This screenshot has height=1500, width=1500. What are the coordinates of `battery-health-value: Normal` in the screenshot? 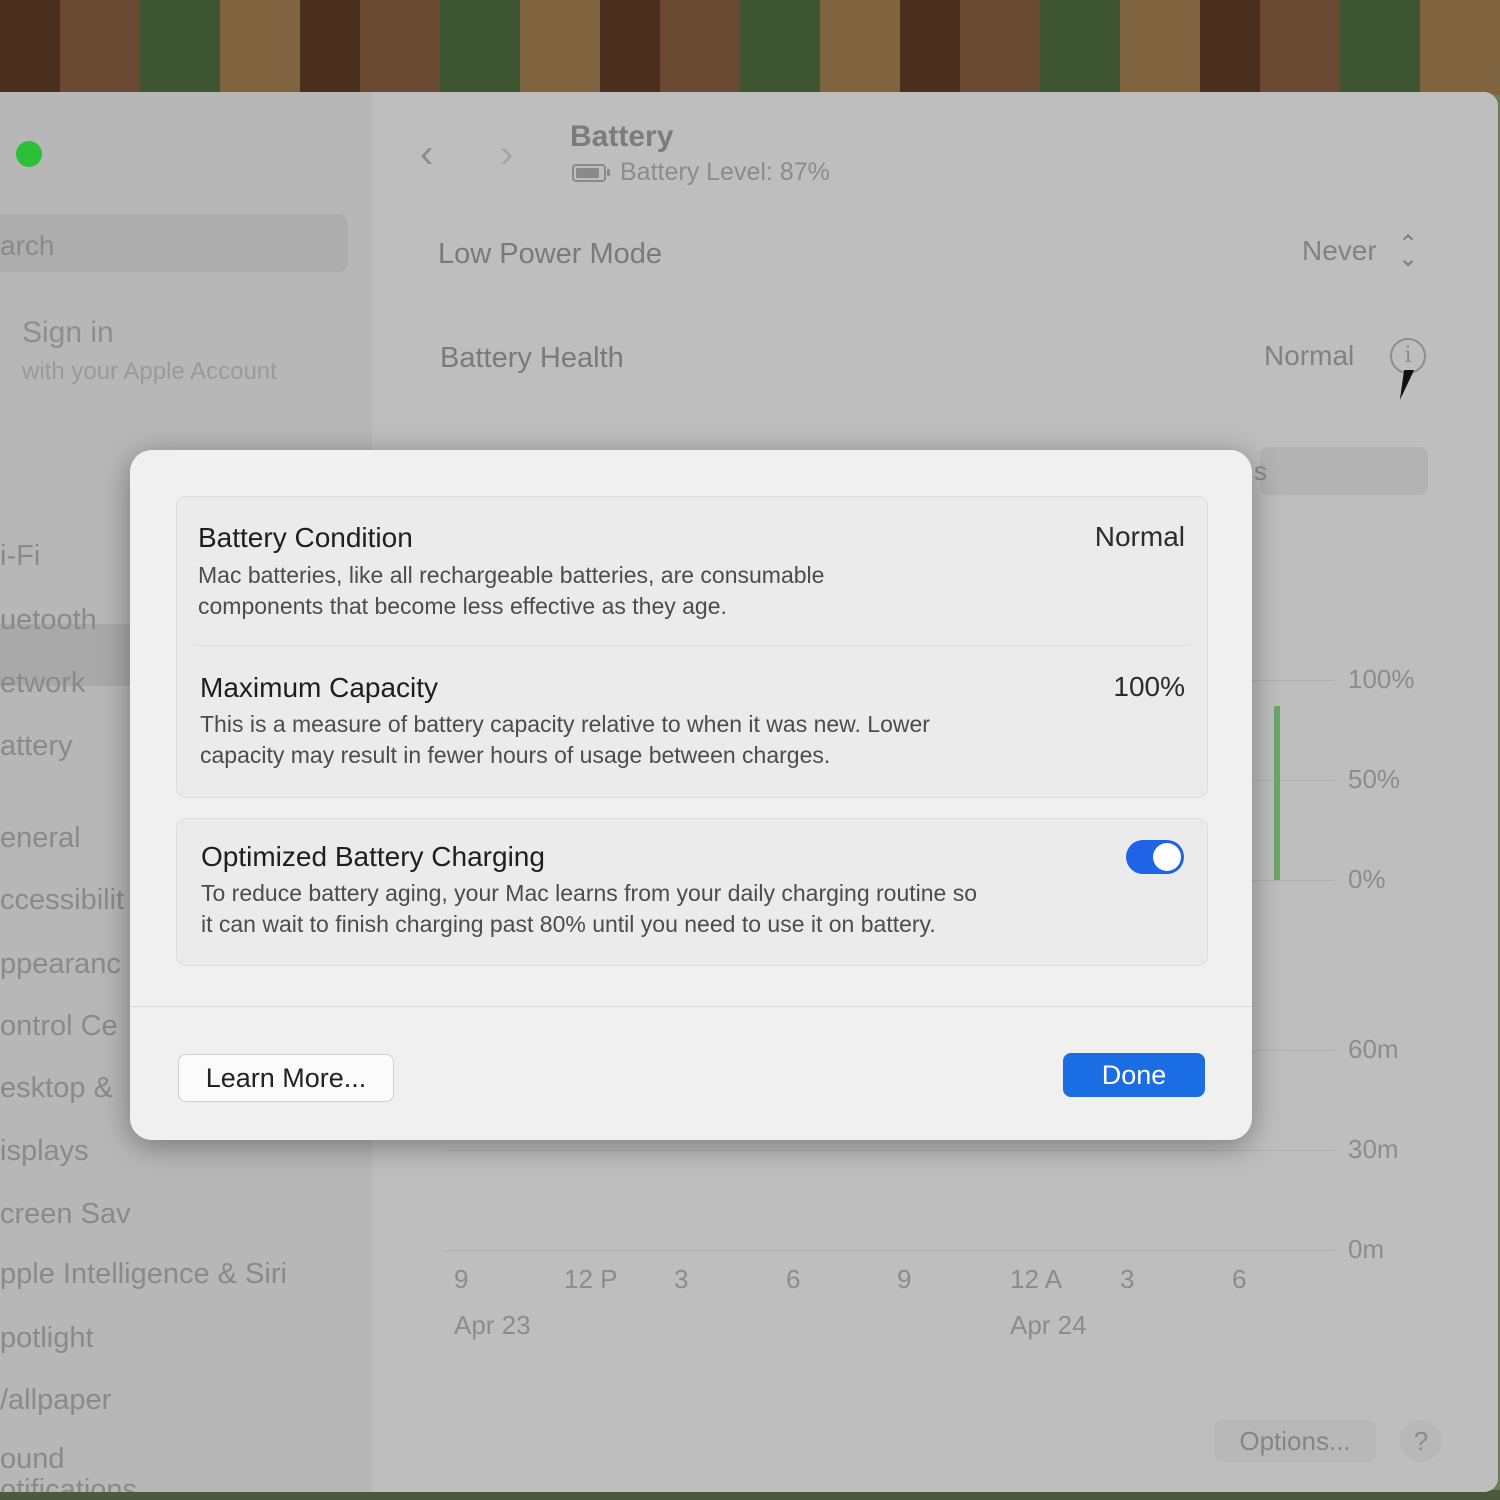 It's located at (1309, 355).